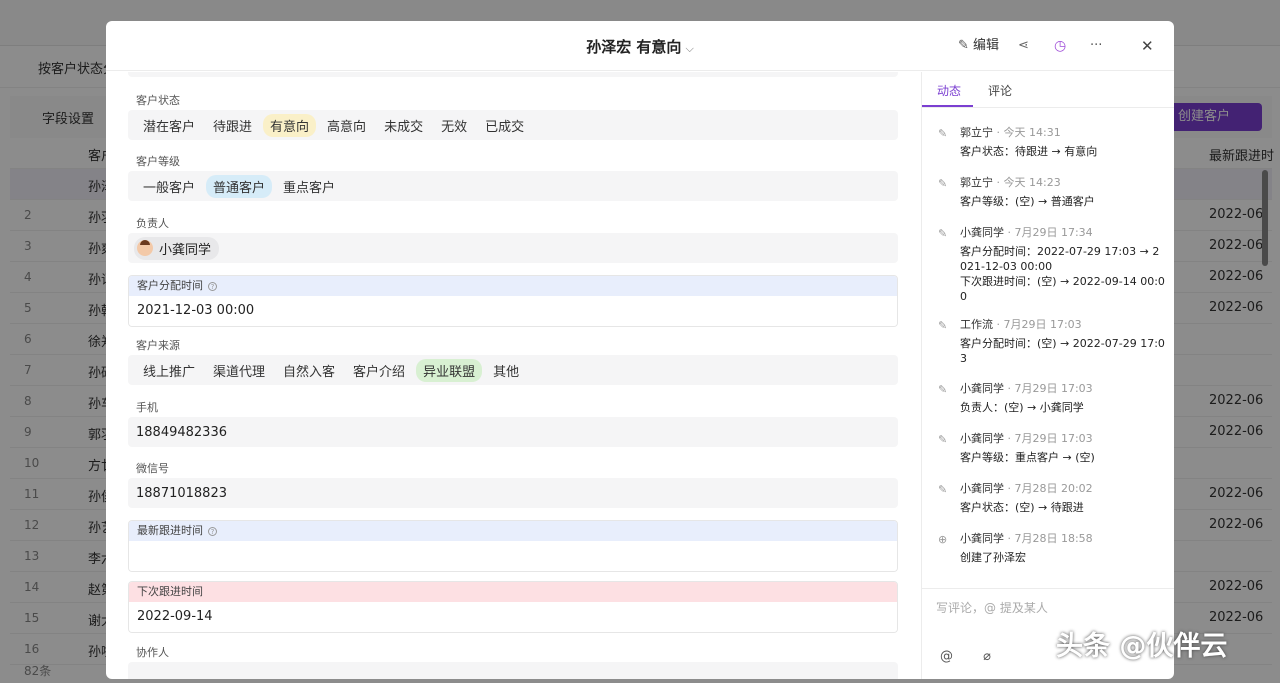 The width and height of the screenshot is (1280, 683). What do you see at coordinates (169, 186) in the screenshot?
I see `option-chip: 一般客户` at bounding box center [169, 186].